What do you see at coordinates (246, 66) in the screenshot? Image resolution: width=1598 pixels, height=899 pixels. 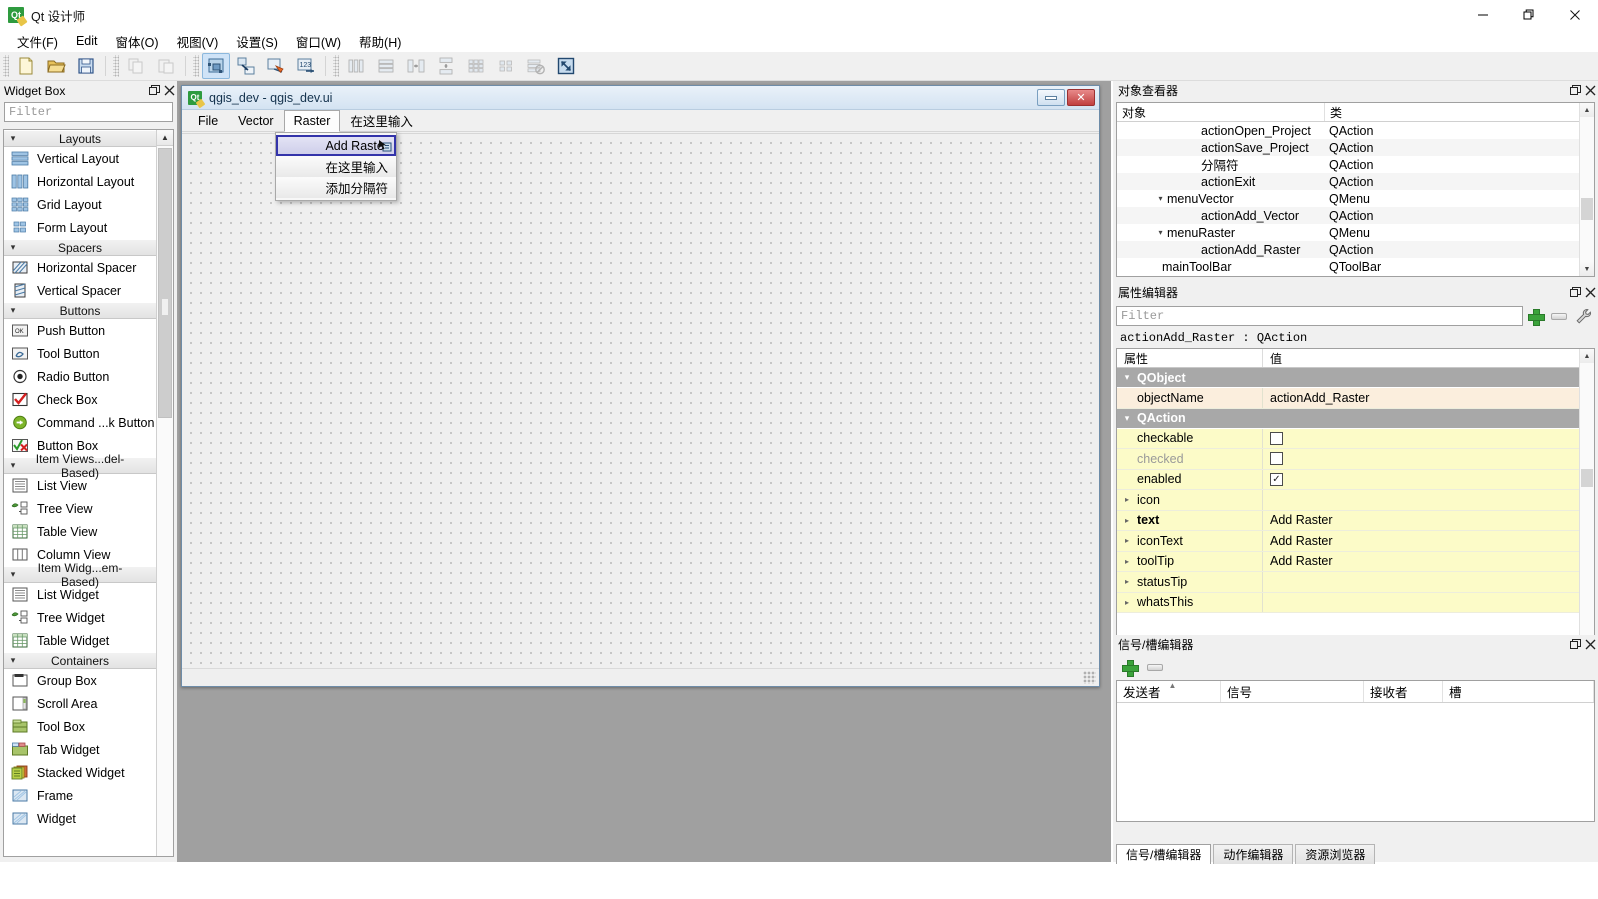 I see `signals-slots-icon` at bounding box center [246, 66].